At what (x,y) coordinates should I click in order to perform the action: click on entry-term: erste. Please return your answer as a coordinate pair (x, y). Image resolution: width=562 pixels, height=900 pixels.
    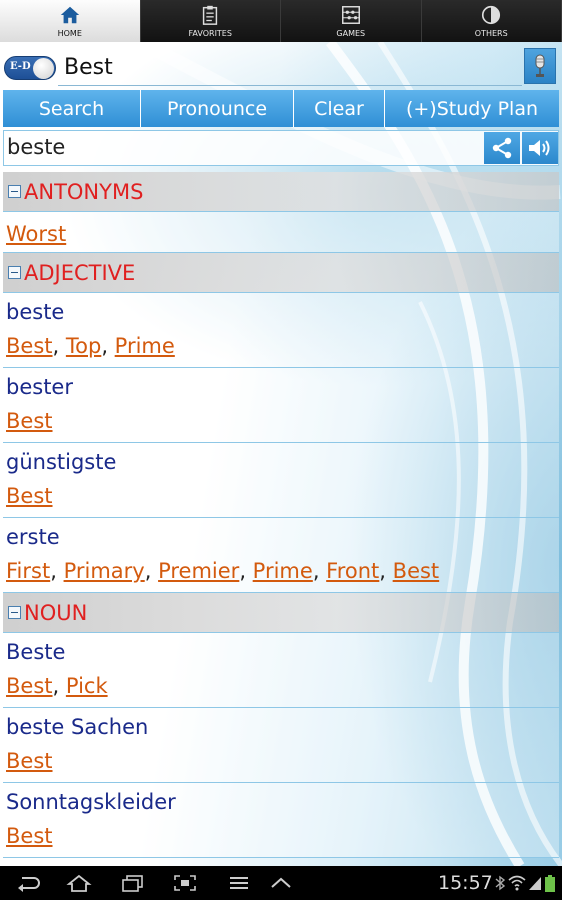
    Looking at the image, I should click on (33, 537).